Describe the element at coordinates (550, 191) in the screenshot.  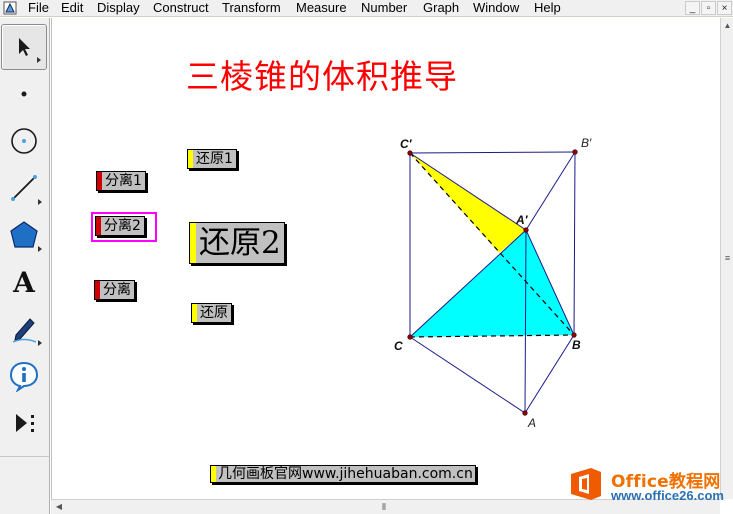
I see `edge-a1-b1` at that location.